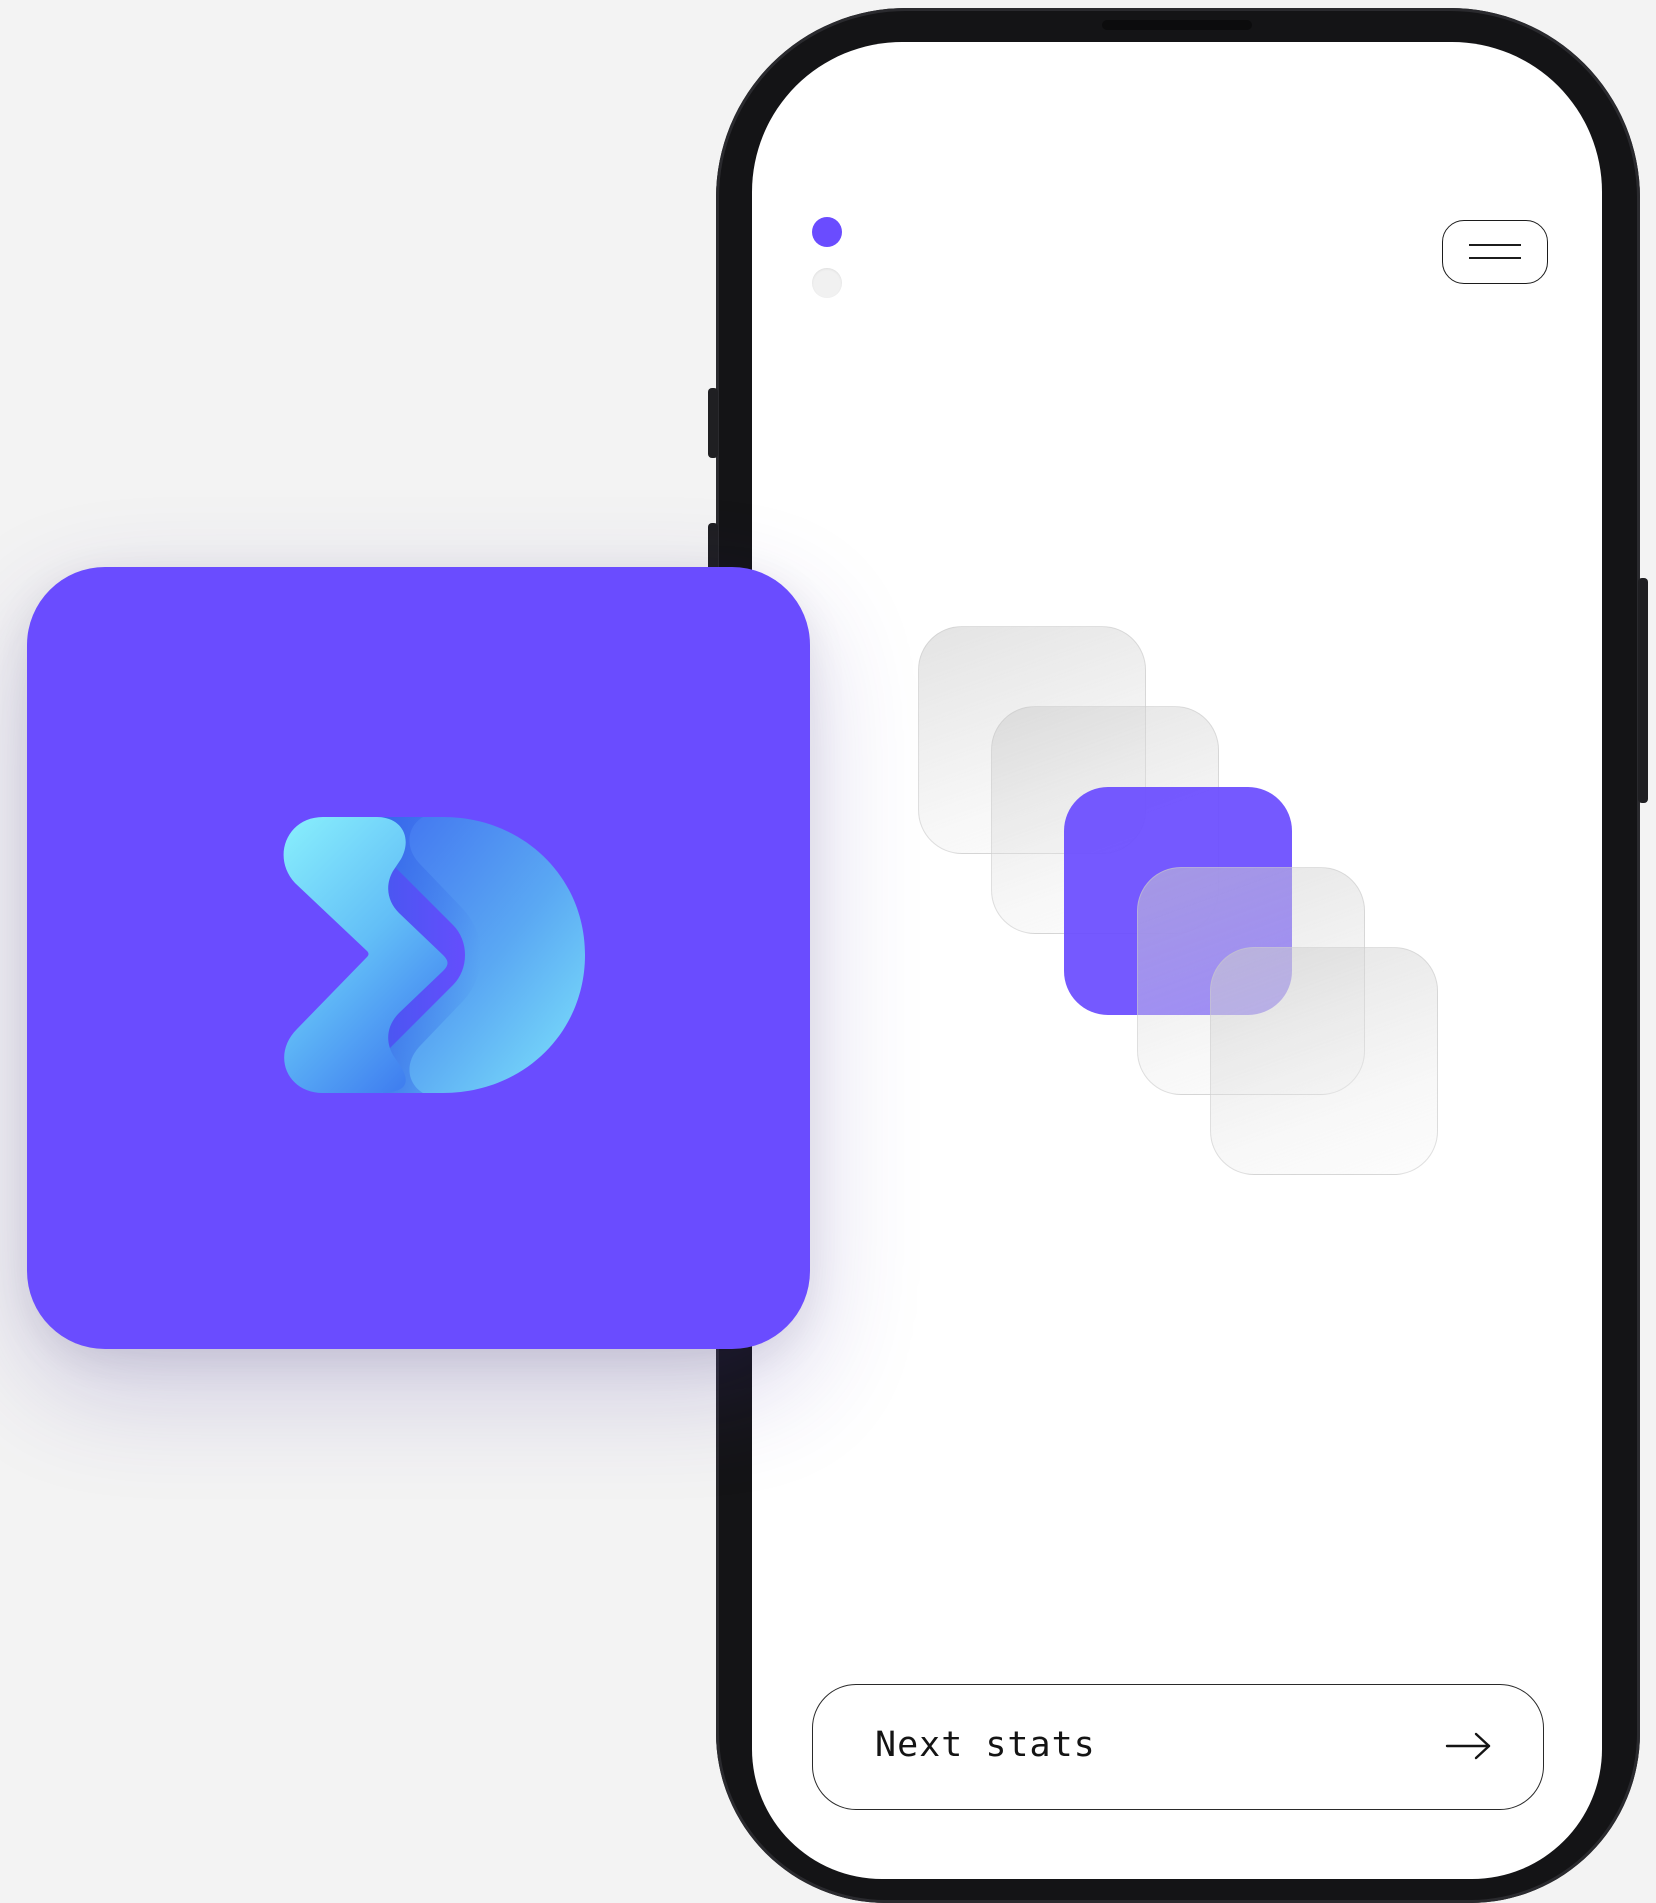 The height and width of the screenshot is (1903, 1656). I want to click on menu-button, so click(1495, 252).